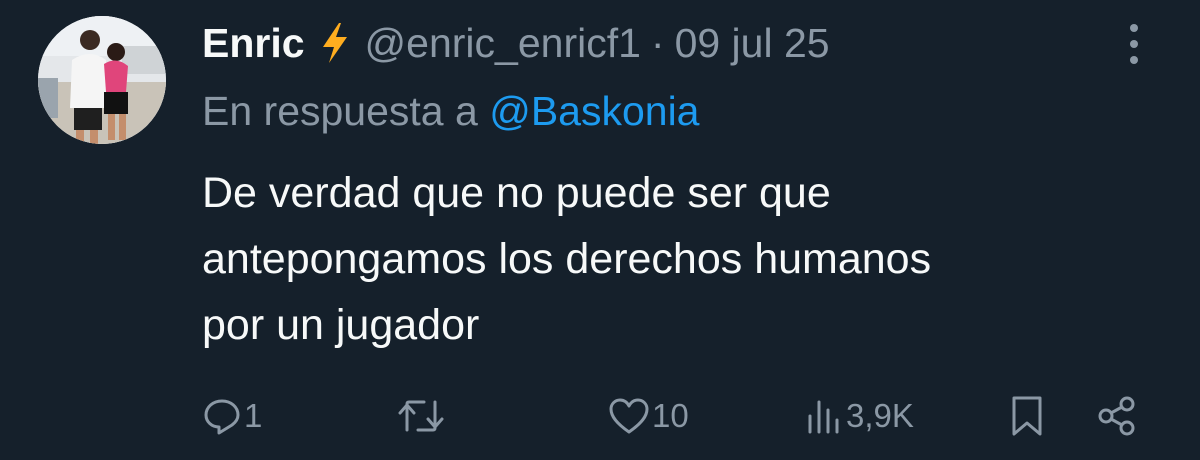 The image size is (1200, 460). I want to click on lightning-bolt-icon, so click(335, 43).